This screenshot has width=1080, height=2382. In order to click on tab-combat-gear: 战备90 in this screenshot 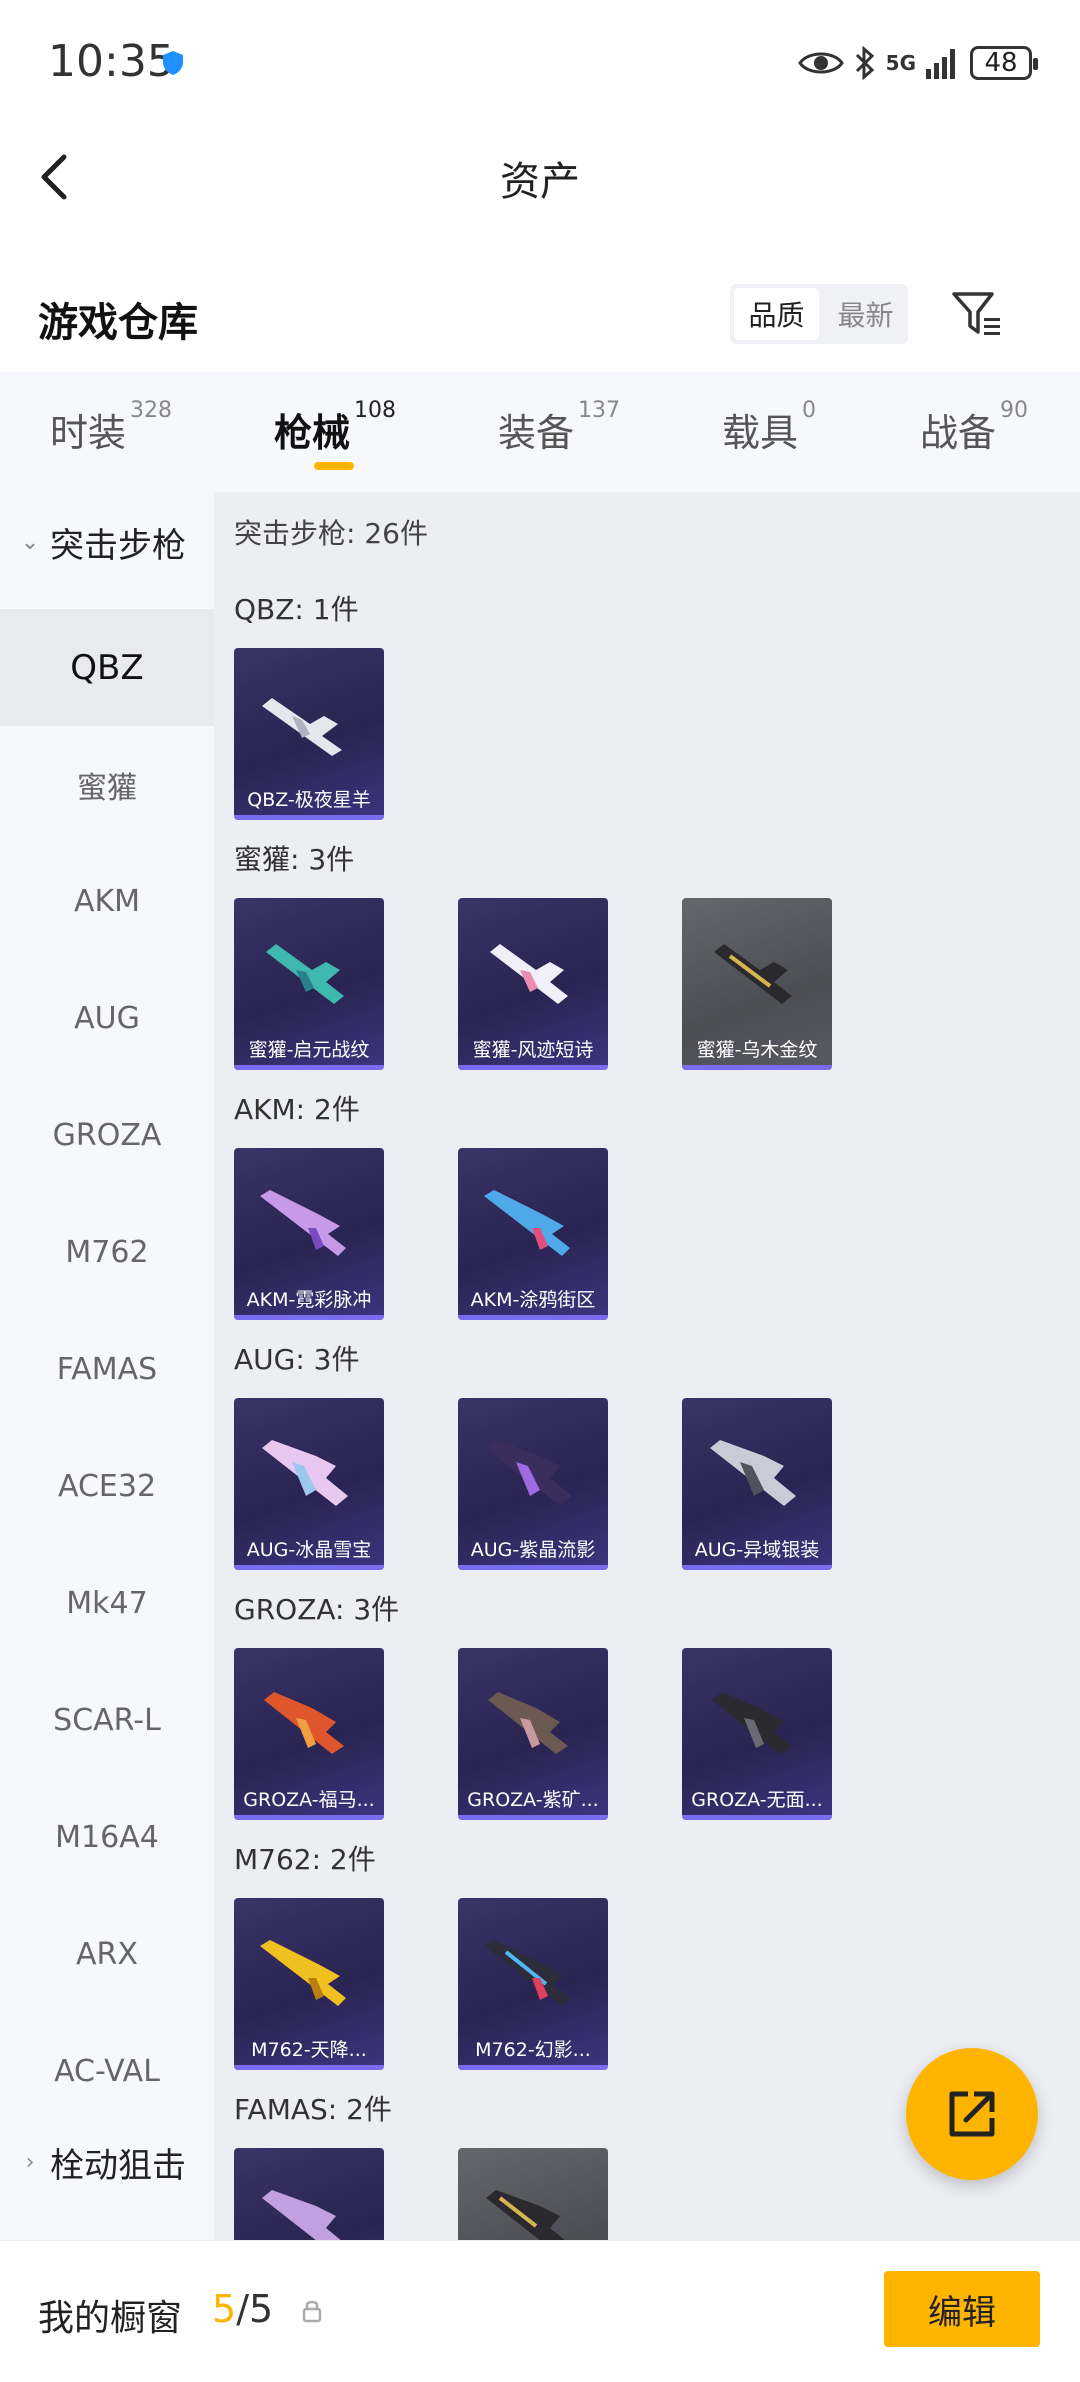, I will do `click(974, 427)`.